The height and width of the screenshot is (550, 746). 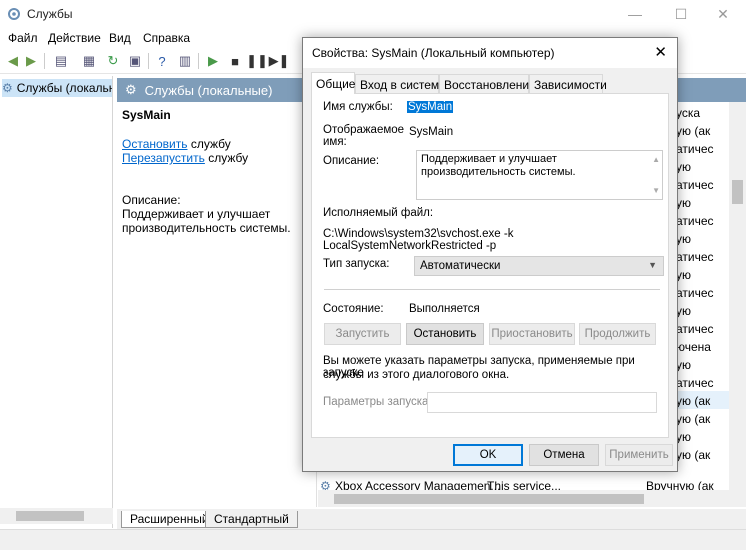 I want to click on content-header-title: Службы (локальные), so click(x=208, y=90).